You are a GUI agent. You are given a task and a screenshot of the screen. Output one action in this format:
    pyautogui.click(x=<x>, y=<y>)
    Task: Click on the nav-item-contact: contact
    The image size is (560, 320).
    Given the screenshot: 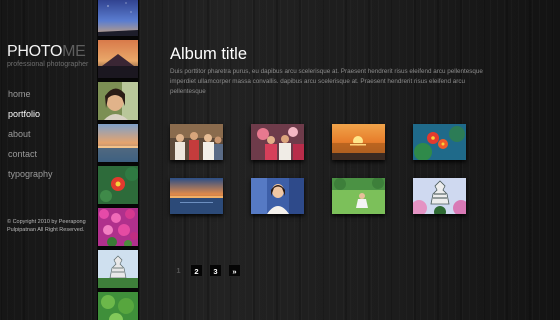 What is the action you would take?
    pyautogui.click(x=30, y=158)
    